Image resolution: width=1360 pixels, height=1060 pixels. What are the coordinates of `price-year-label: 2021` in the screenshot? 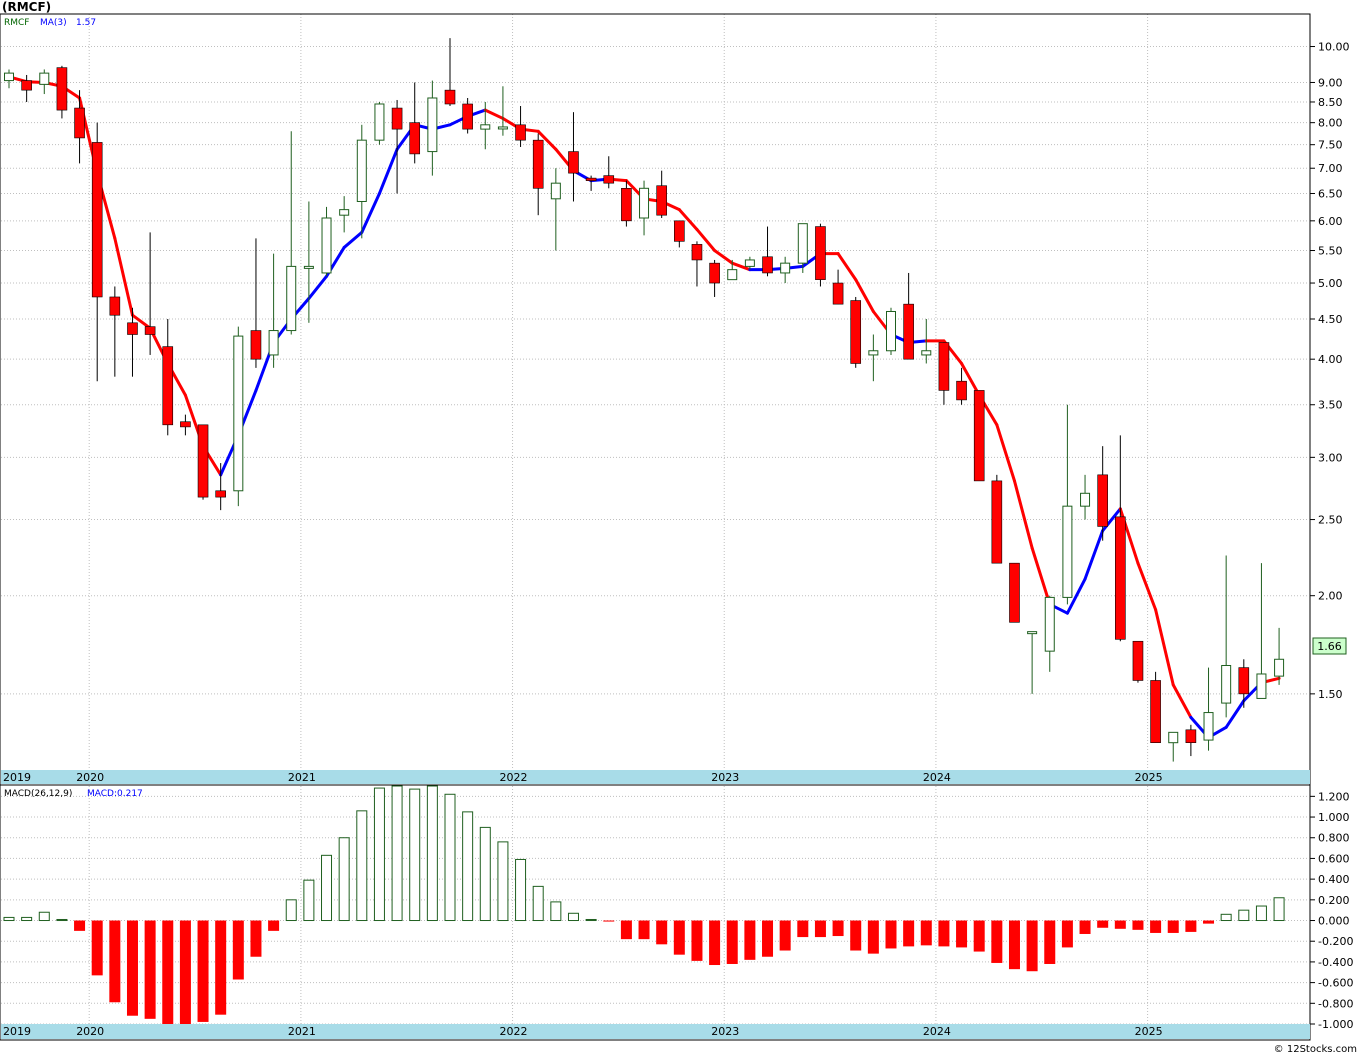 It's located at (302, 777).